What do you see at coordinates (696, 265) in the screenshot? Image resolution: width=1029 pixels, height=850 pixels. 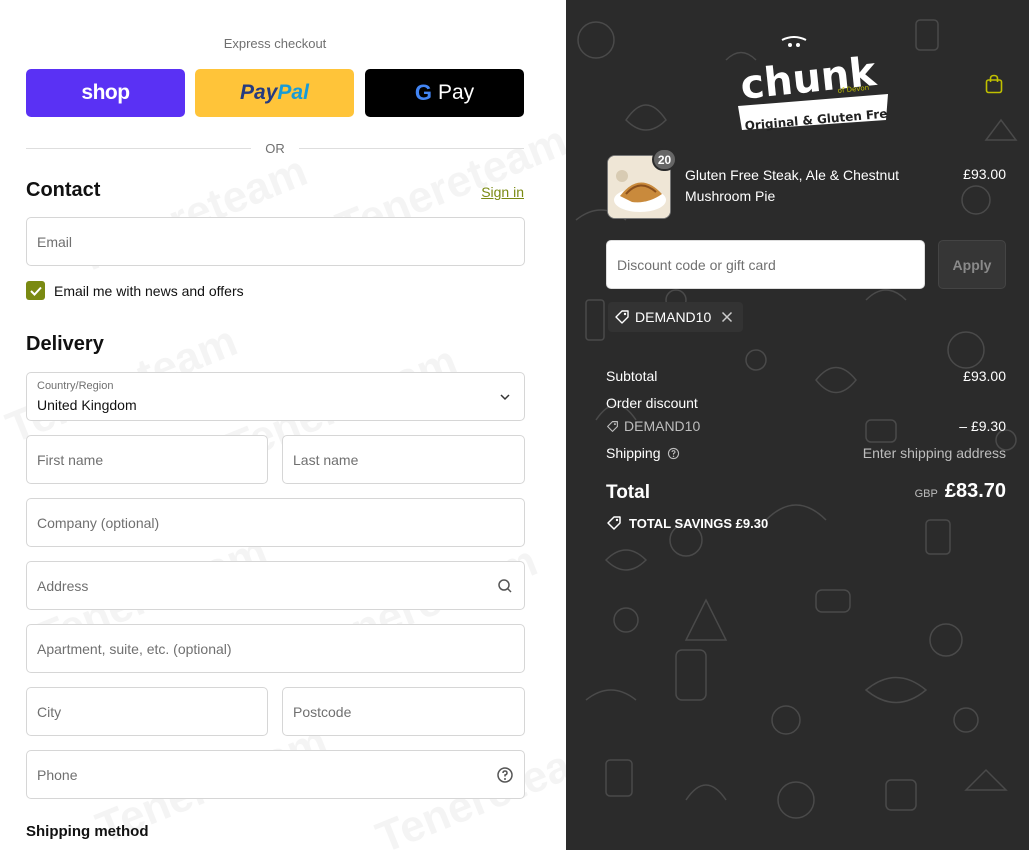 I see `discount-placeholder: Discount code or gift card` at bounding box center [696, 265].